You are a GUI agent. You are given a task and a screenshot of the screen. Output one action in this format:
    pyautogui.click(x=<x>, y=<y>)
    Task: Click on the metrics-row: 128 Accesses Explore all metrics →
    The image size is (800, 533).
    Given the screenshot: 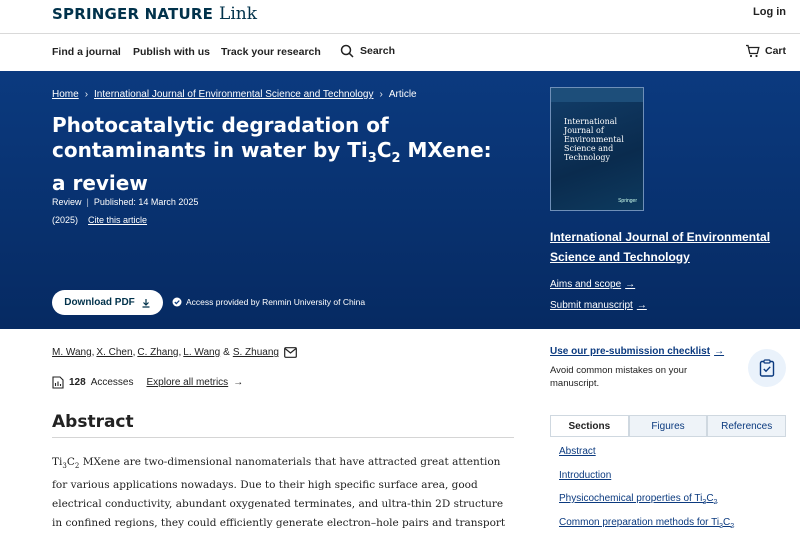 What is the action you would take?
    pyautogui.click(x=147, y=382)
    